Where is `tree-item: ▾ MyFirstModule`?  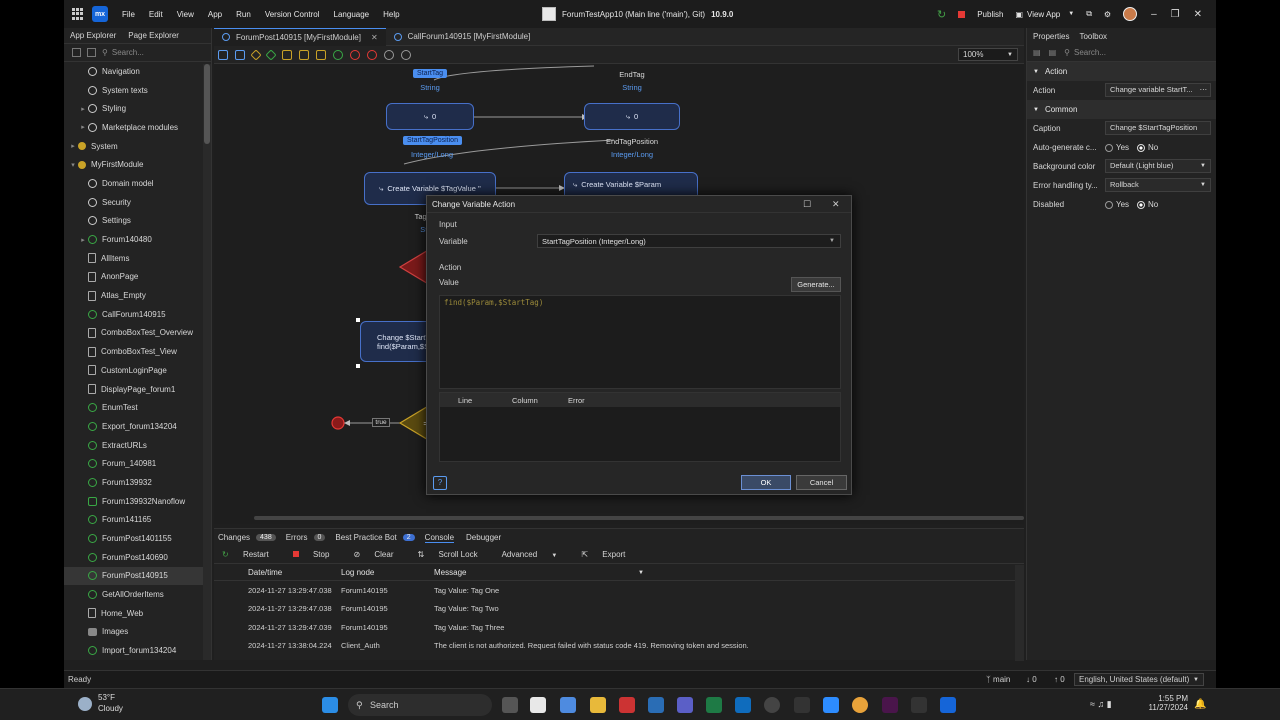
tree-item: ▾ MyFirstModule is located at coordinates (137, 164).